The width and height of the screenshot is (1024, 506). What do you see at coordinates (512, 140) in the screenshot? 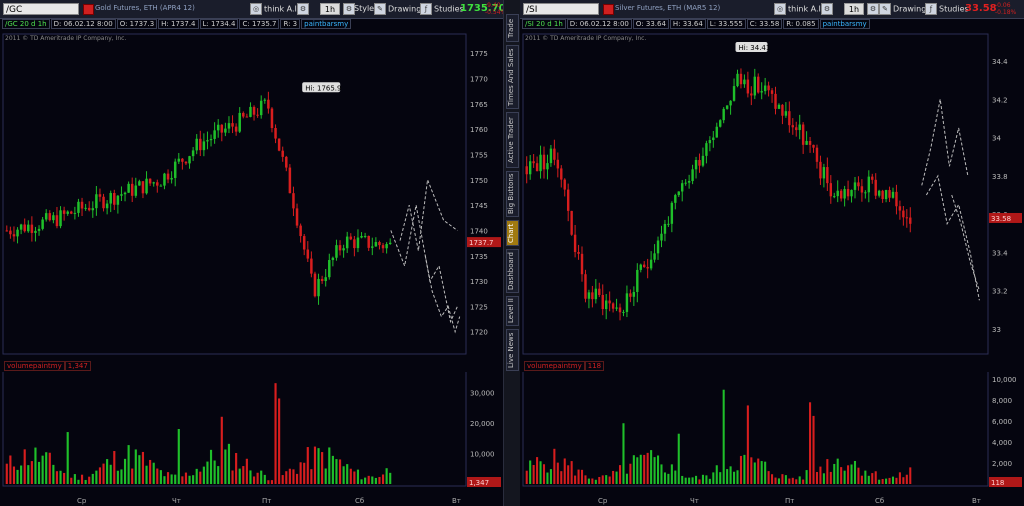
I see `sidebar-tab-active-trader: Active Trader` at bounding box center [512, 140].